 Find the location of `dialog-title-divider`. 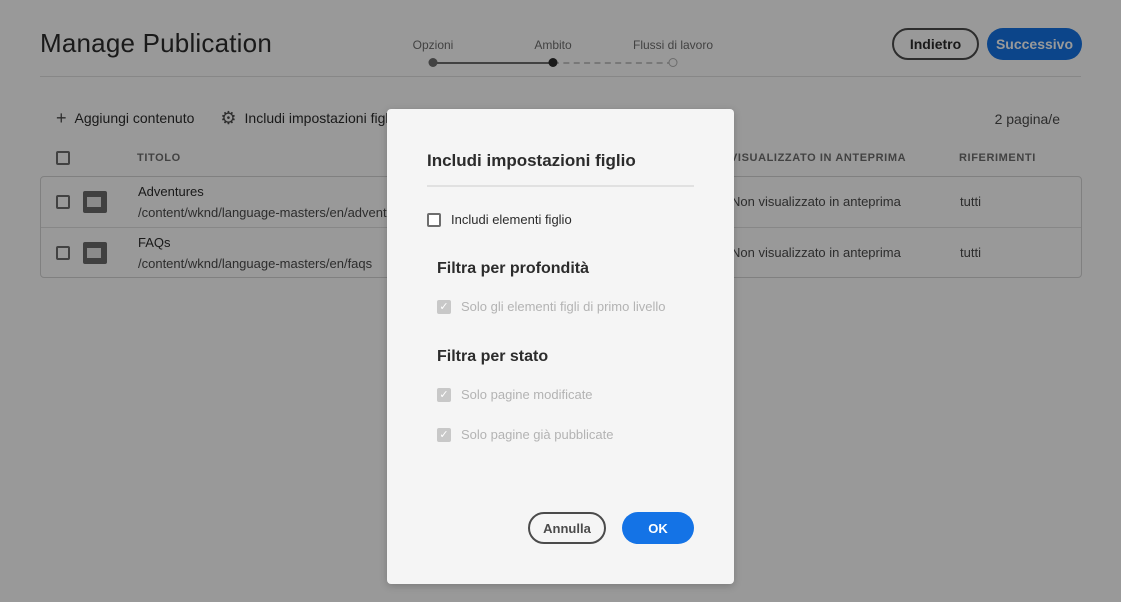

dialog-title-divider is located at coordinates (560, 186).